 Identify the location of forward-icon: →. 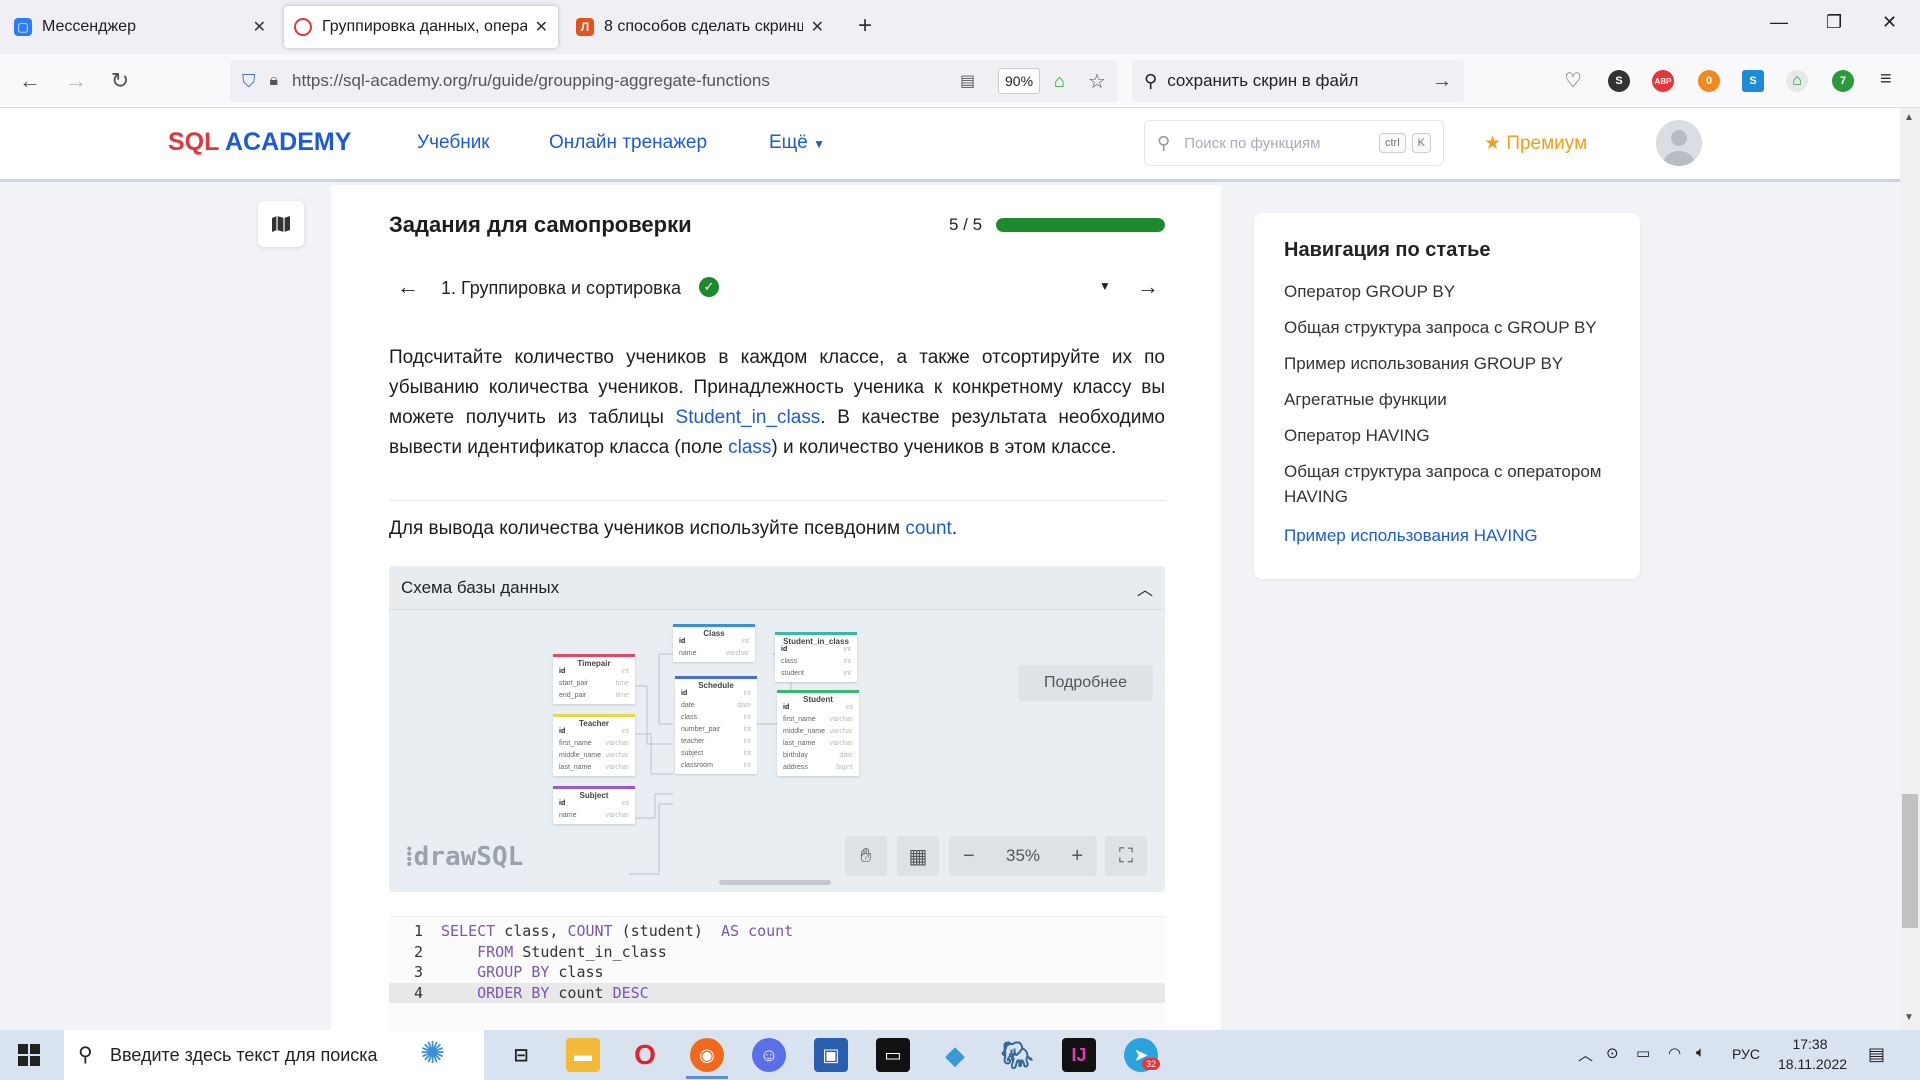
(76, 81).